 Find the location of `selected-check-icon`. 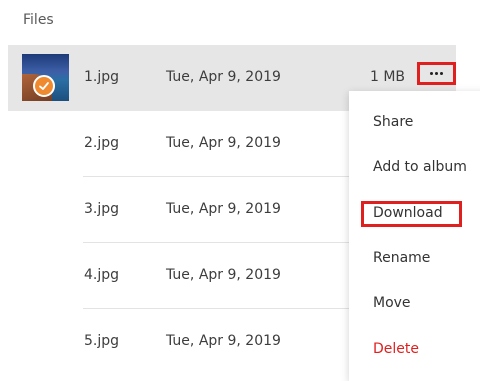

selected-check-icon is located at coordinates (44, 86).